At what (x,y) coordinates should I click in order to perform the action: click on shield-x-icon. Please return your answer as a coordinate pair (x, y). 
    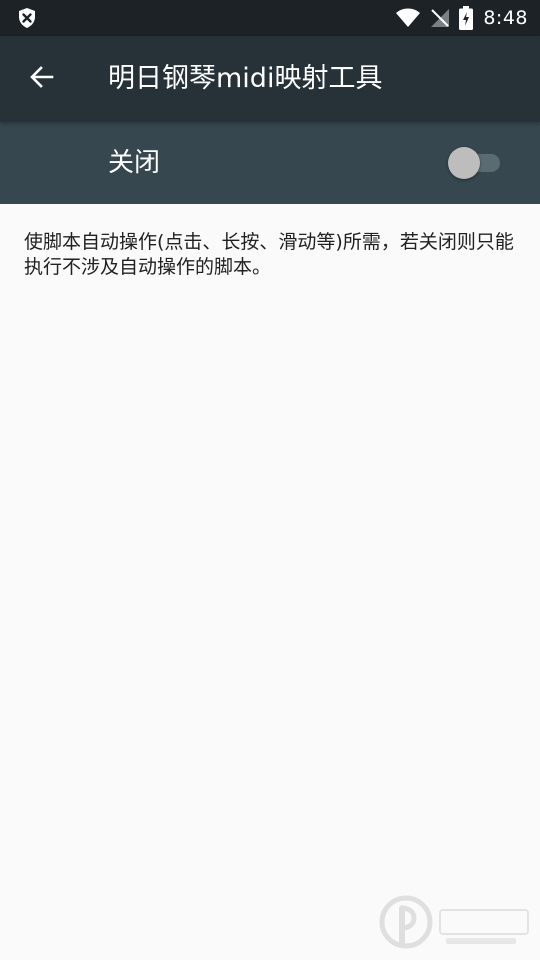
    Looking at the image, I should click on (27, 18).